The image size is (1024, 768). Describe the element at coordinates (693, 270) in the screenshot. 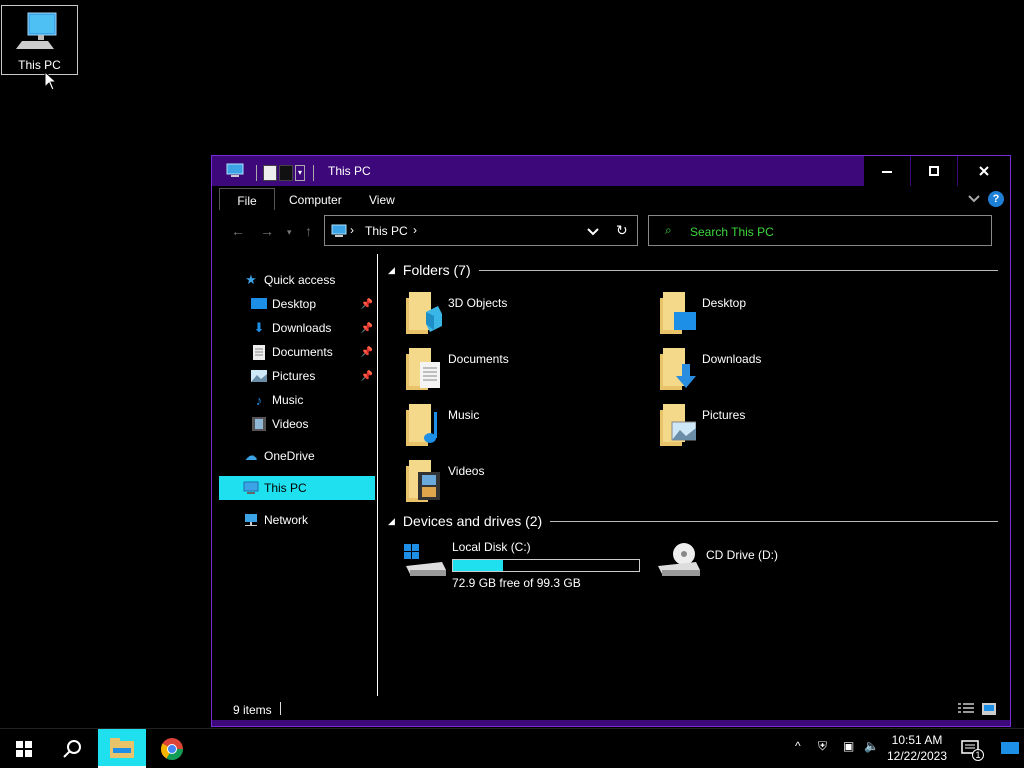

I see `group-header-folders: ◢ Folders (7)` at that location.